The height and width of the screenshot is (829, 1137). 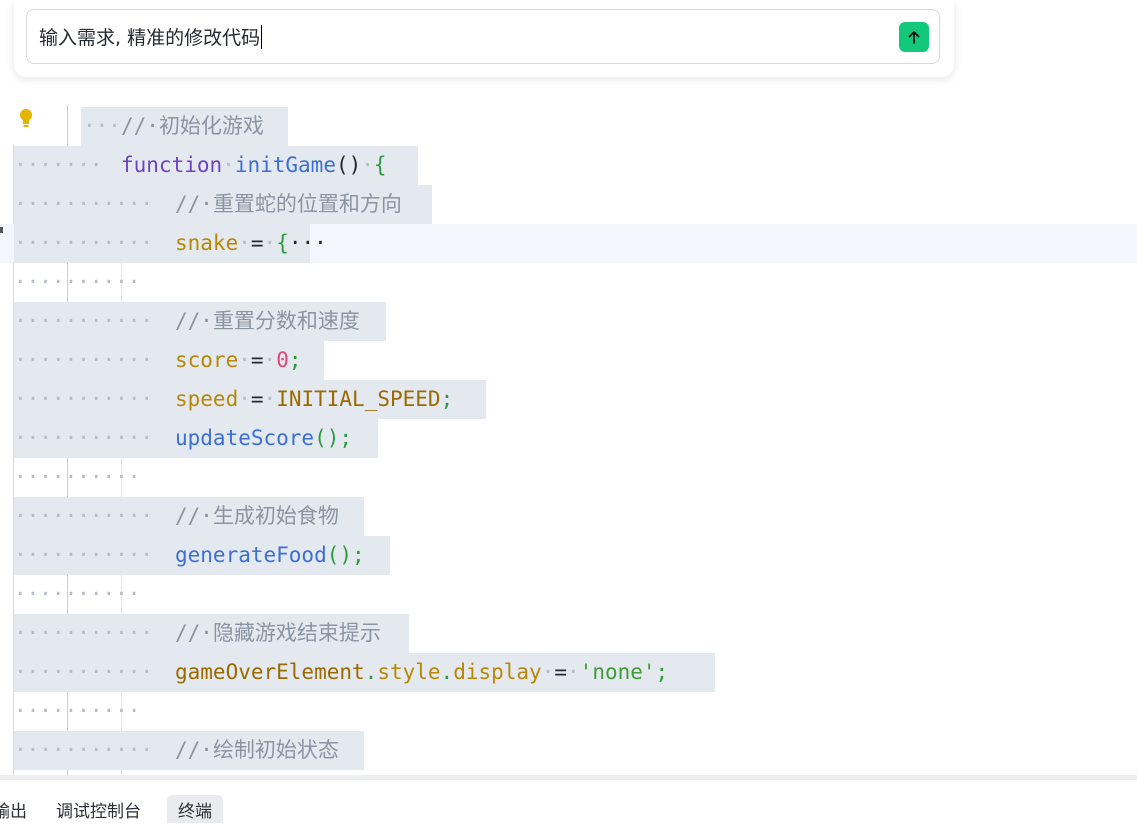 What do you see at coordinates (568, 321) in the screenshot?
I see `code-line: ··········· //·重置分数和速度` at bounding box center [568, 321].